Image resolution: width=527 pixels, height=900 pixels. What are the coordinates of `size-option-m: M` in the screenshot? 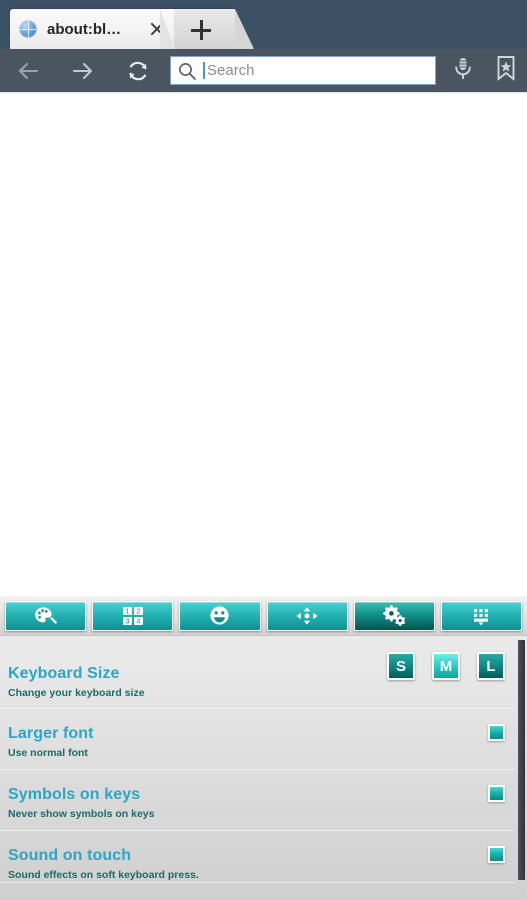 It's located at (446, 666).